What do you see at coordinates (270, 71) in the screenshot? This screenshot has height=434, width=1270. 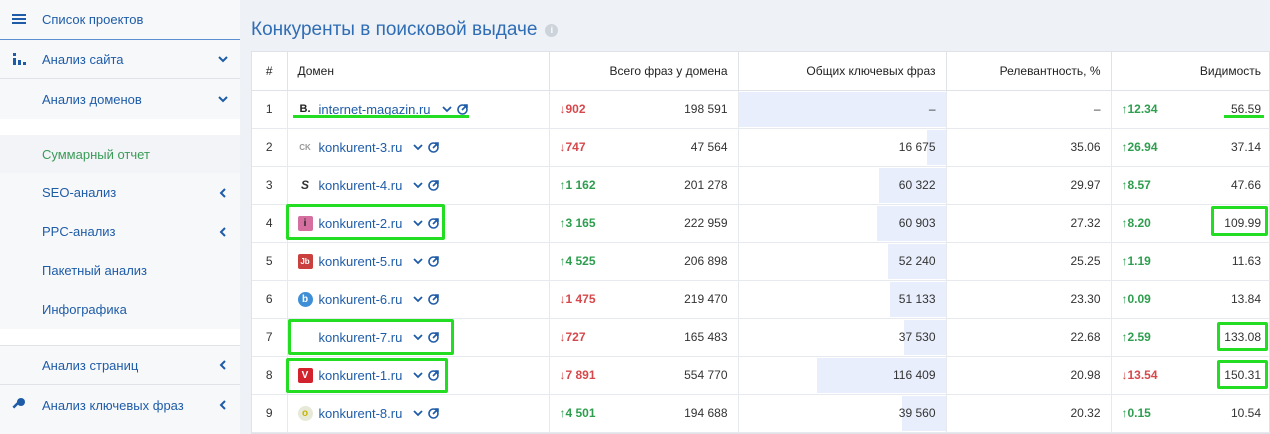 I see `col-header-num: #` at bounding box center [270, 71].